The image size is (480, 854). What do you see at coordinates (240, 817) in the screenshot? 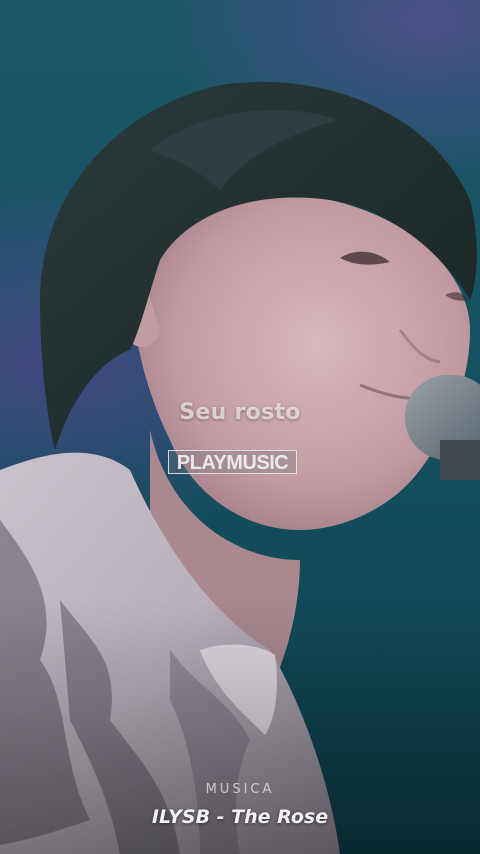
I see `song-title: ILYSB - The Rose` at bounding box center [240, 817].